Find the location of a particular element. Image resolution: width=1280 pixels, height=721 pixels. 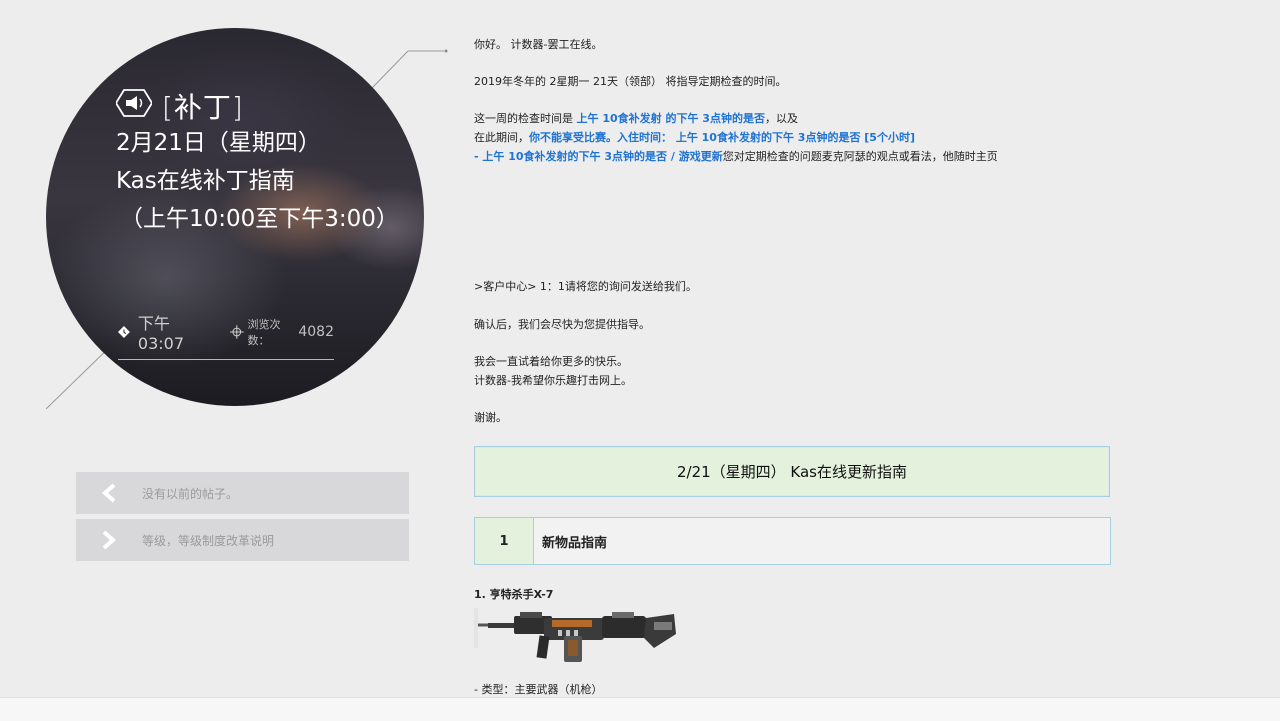

schedule-intro-text: 2019年冬年的 2星期一 21天（领部） 将指导定期检查的时间。 is located at coordinates (630, 81).